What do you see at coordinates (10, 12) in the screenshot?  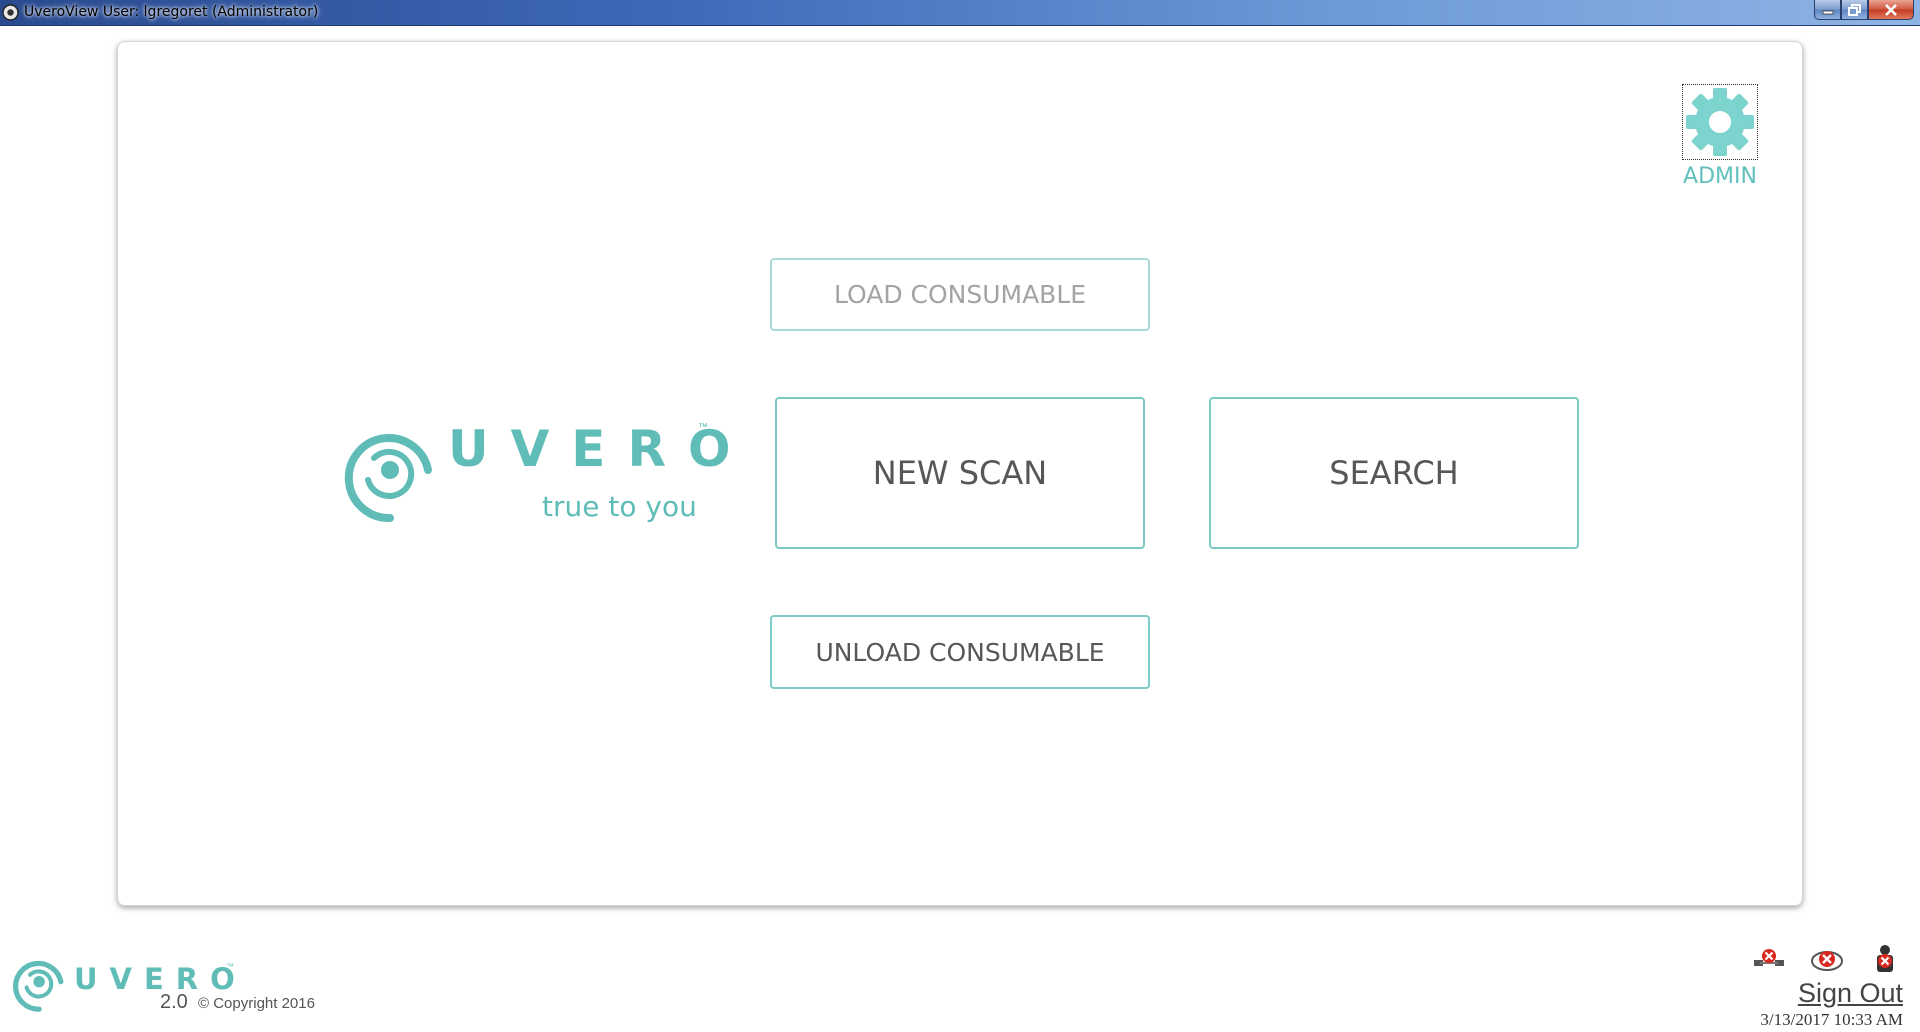 I see `app-icon` at bounding box center [10, 12].